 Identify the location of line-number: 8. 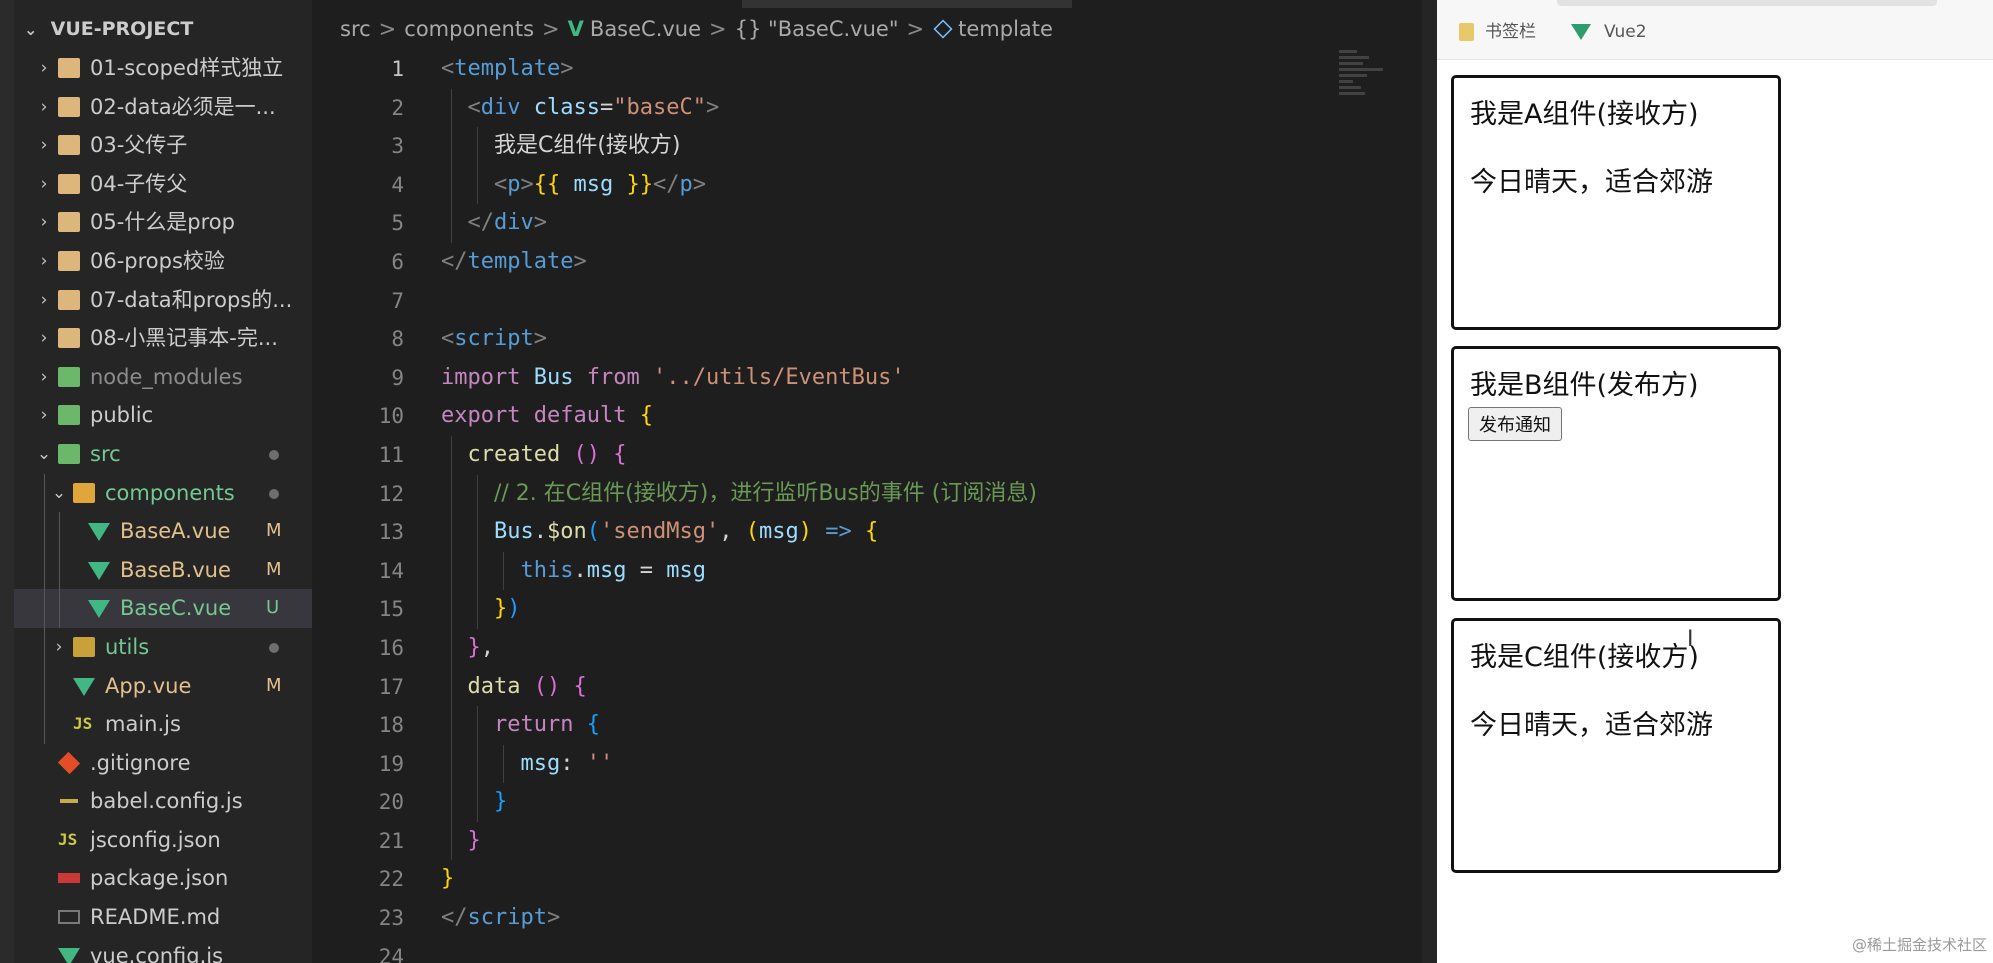
(397, 339).